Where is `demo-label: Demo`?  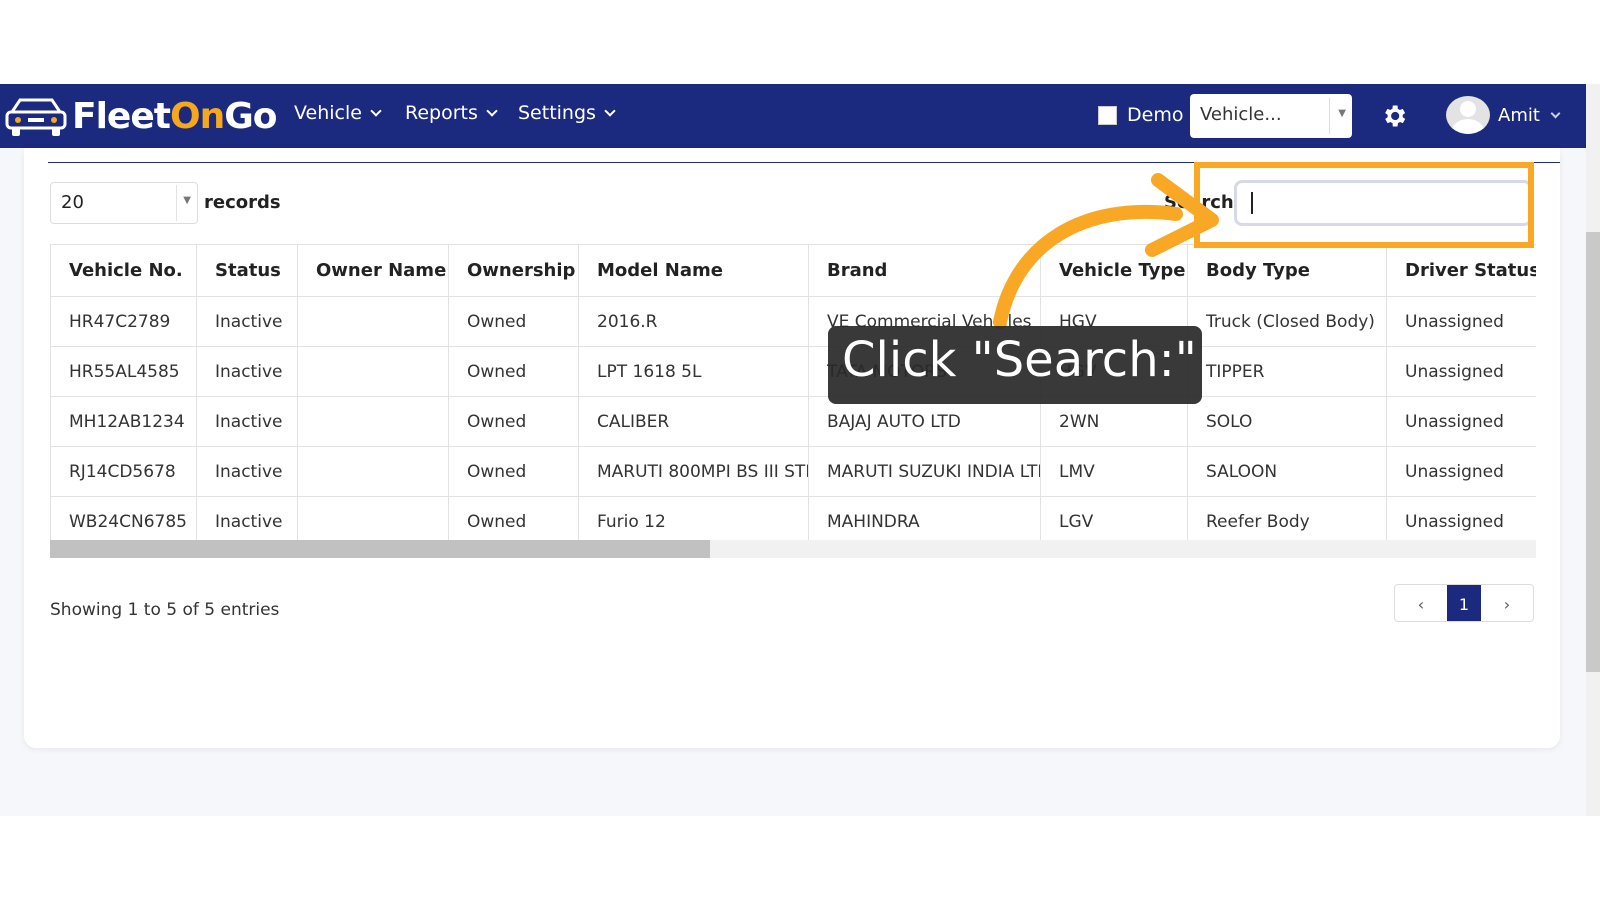
demo-label: Demo is located at coordinates (1155, 115).